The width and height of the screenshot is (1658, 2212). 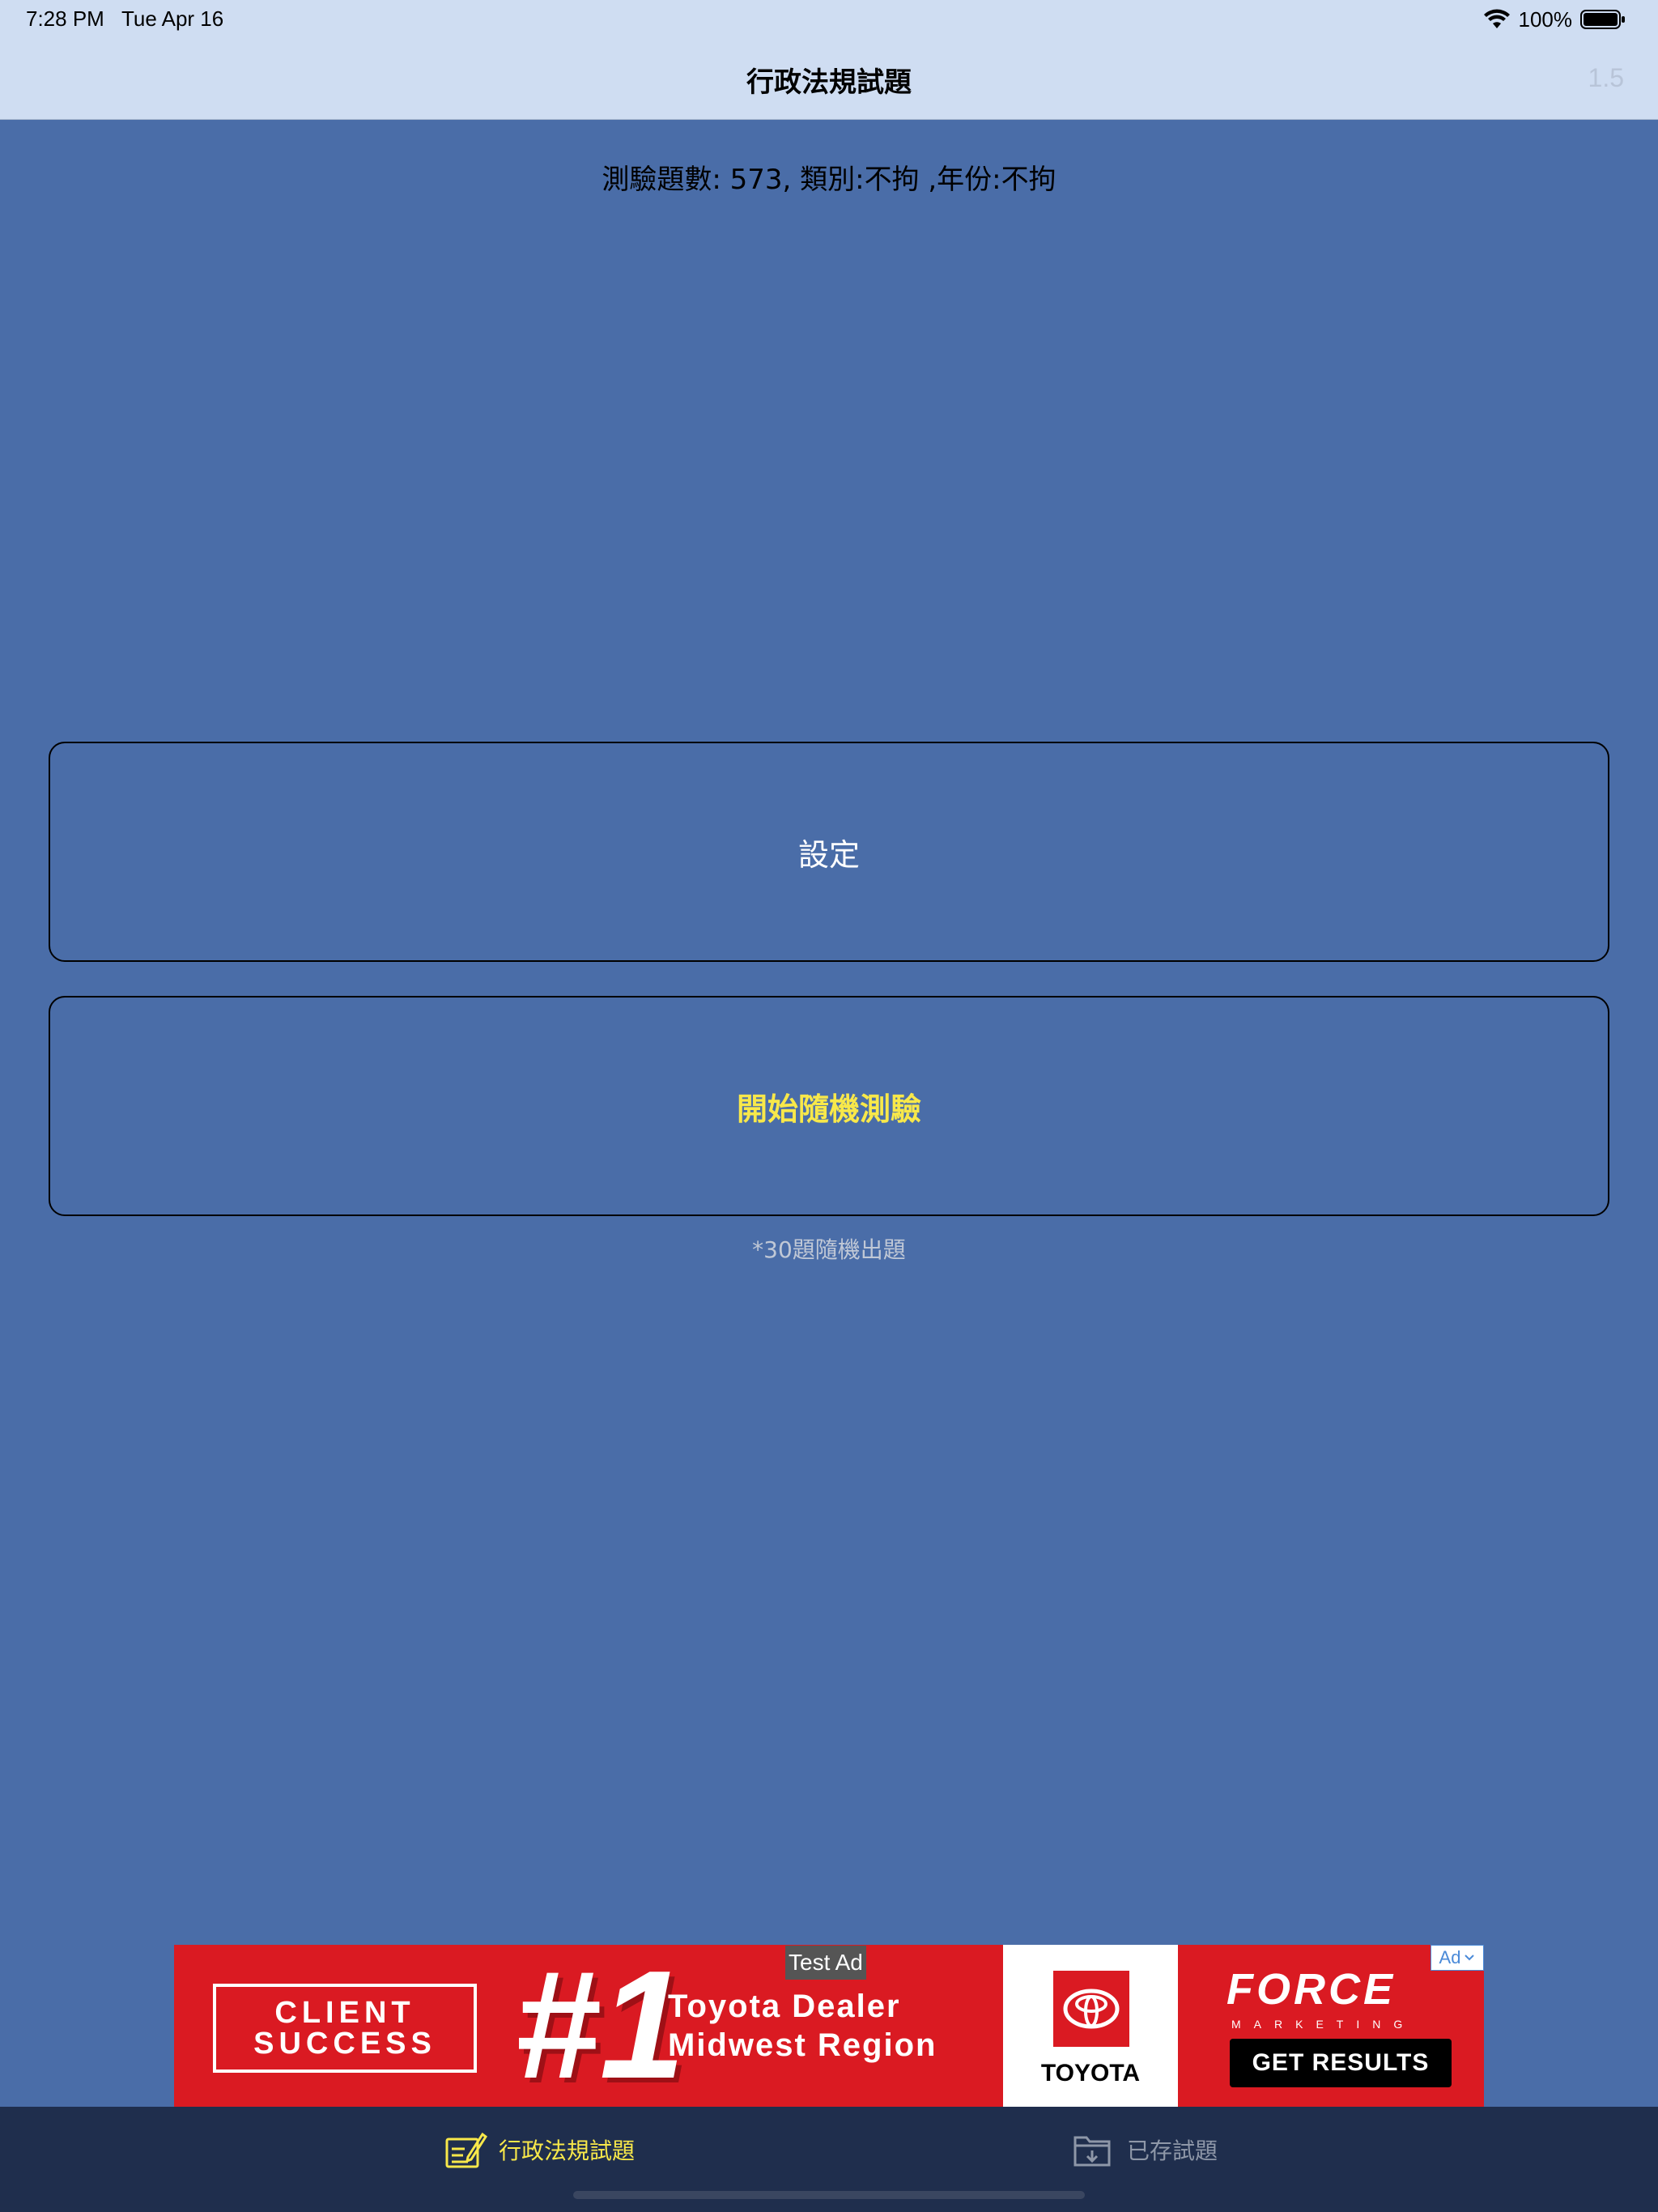 What do you see at coordinates (1450, 1957) in the screenshot?
I see `ad-badge-label: Ad` at bounding box center [1450, 1957].